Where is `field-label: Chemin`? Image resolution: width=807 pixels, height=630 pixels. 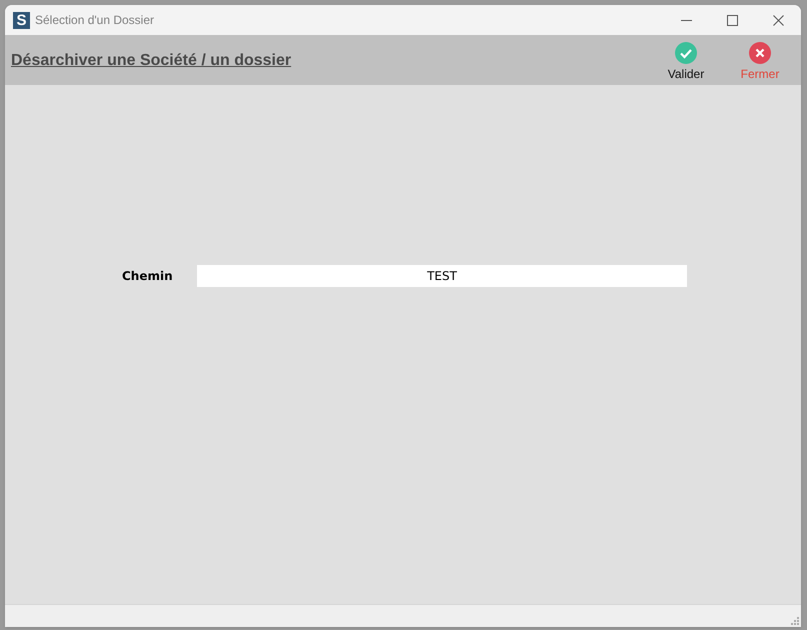 field-label: Chemin is located at coordinates (148, 276).